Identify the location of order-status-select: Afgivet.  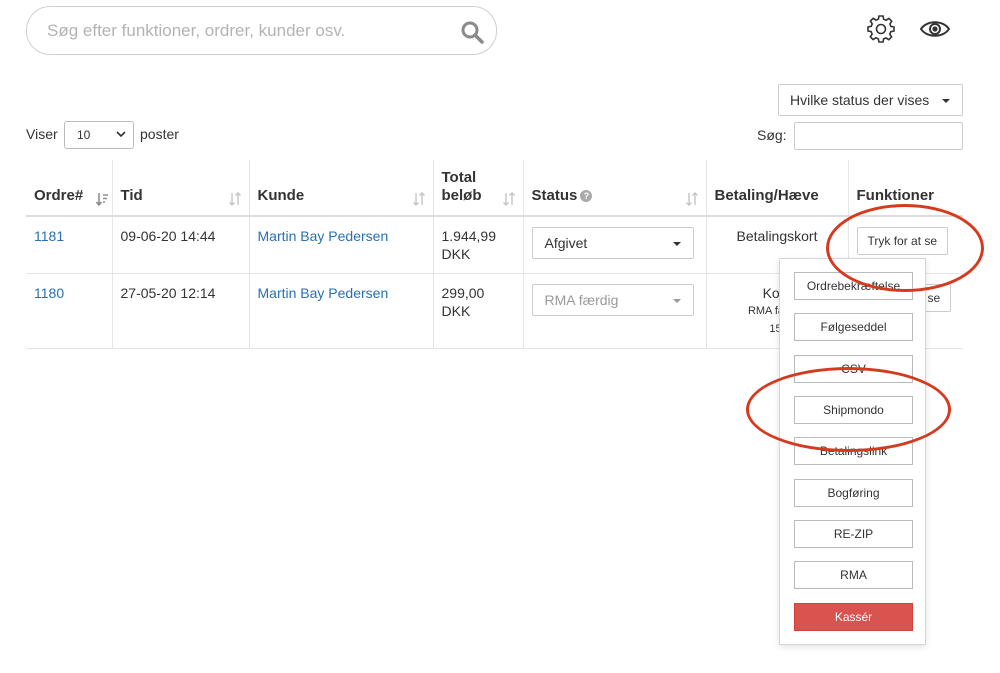
(612, 243).